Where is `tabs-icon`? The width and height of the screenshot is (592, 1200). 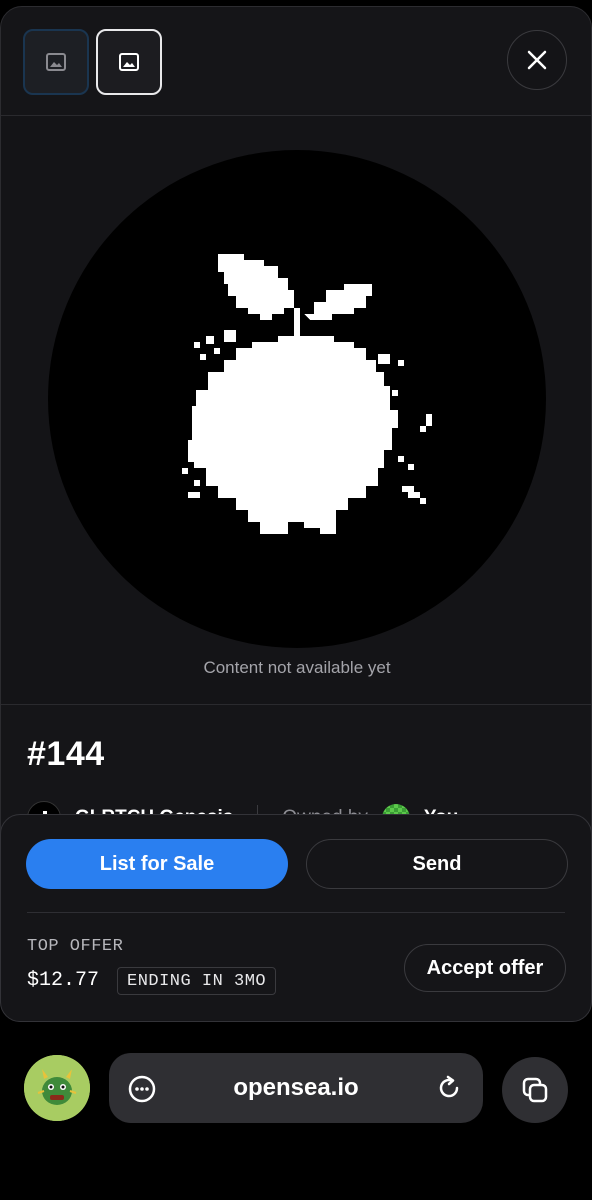
tabs-icon is located at coordinates (535, 1090).